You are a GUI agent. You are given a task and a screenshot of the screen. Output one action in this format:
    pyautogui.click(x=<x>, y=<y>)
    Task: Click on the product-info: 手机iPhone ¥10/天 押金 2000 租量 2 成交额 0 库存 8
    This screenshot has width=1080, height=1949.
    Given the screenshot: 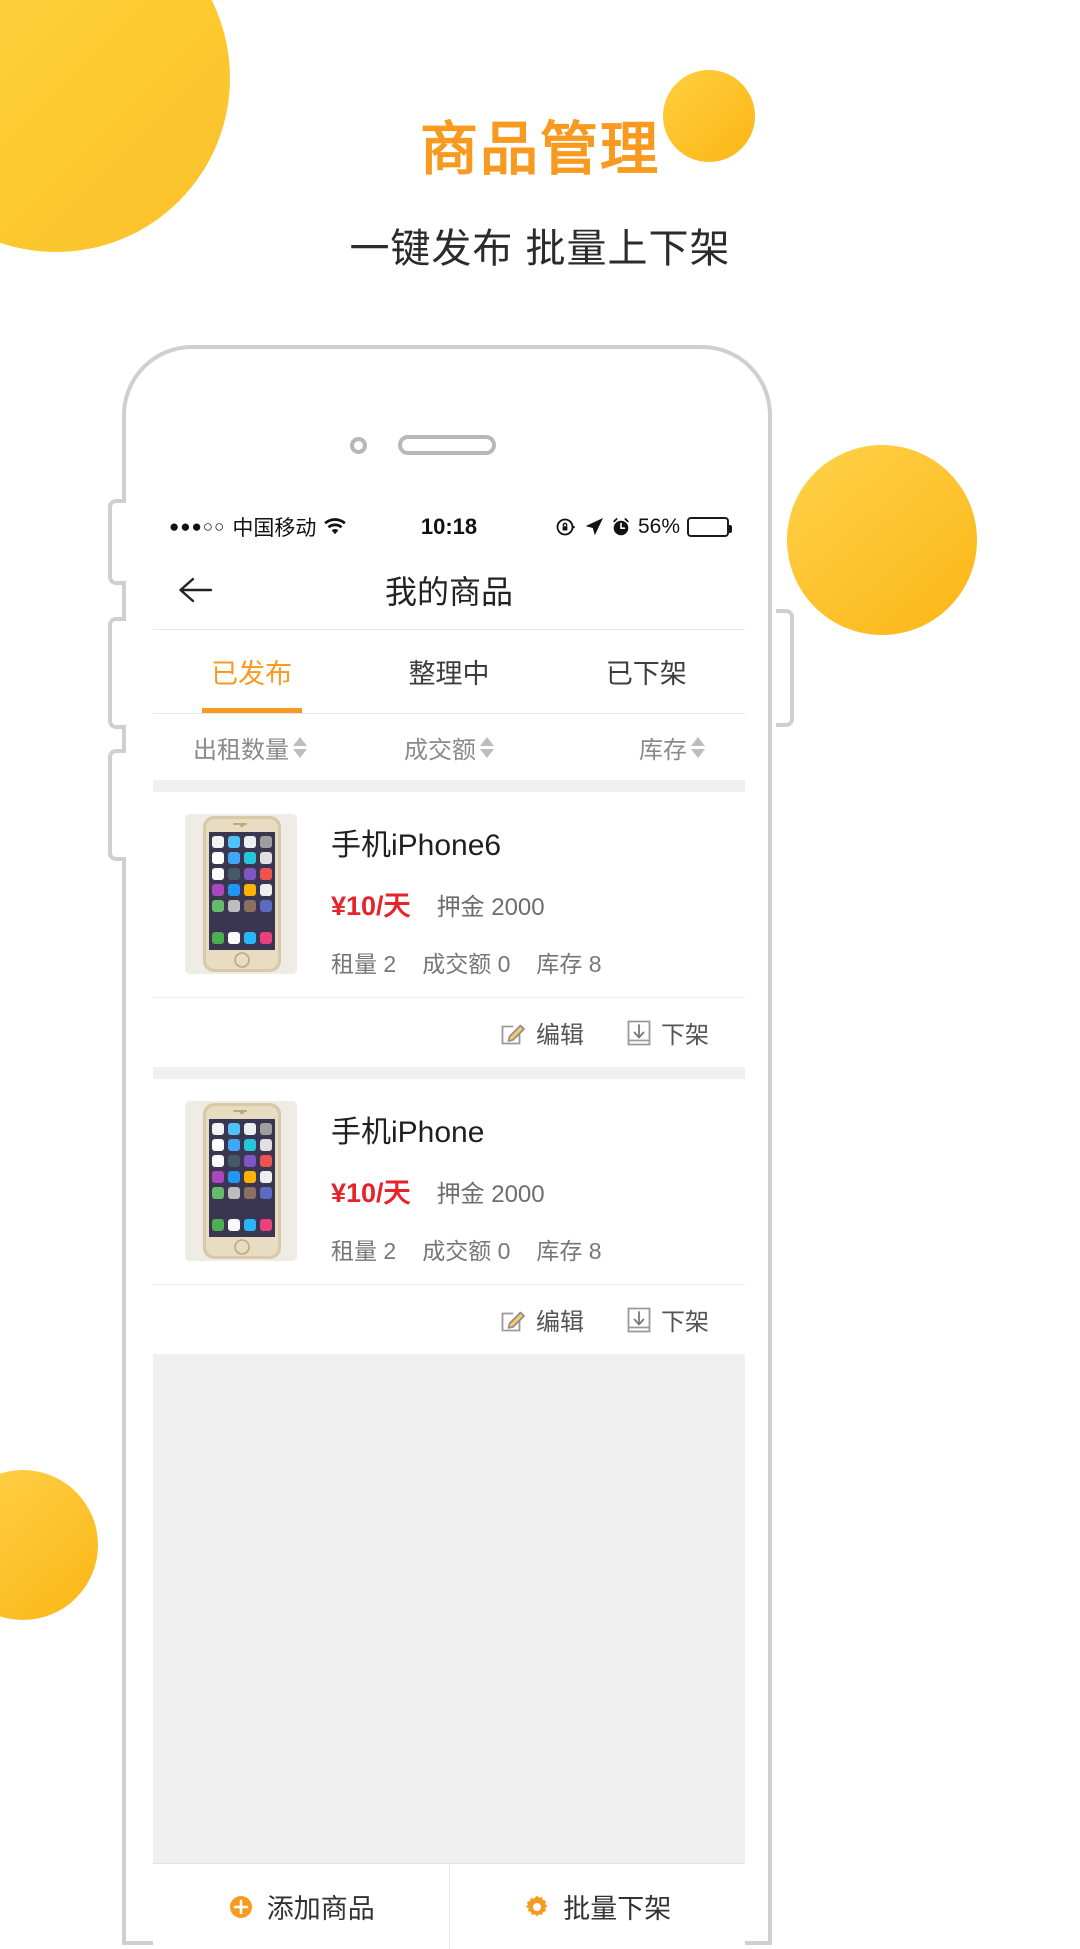 What is the action you would take?
    pyautogui.click(x=509, y=1183)
    